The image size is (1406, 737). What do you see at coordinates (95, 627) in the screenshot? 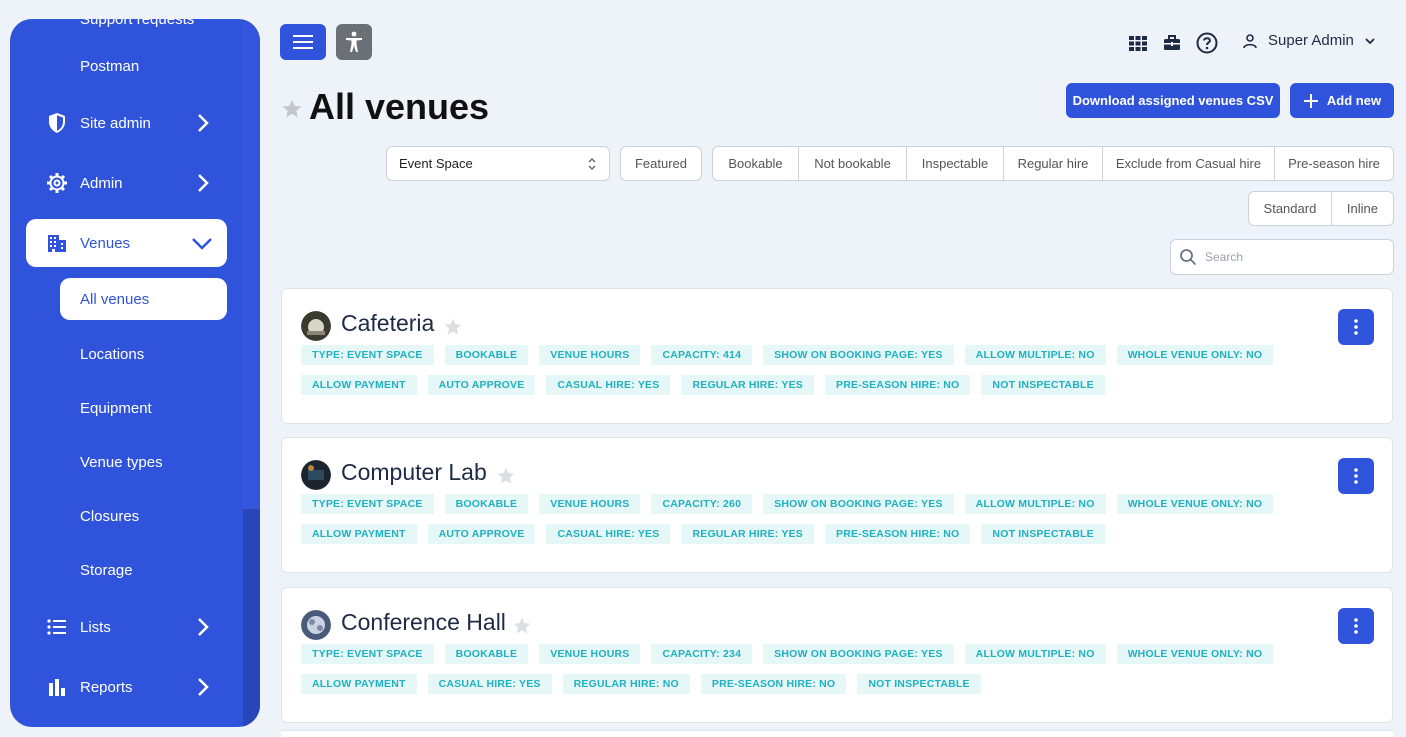
I see `sidebar-item-label: Lists` at bounding box center [95, 627].